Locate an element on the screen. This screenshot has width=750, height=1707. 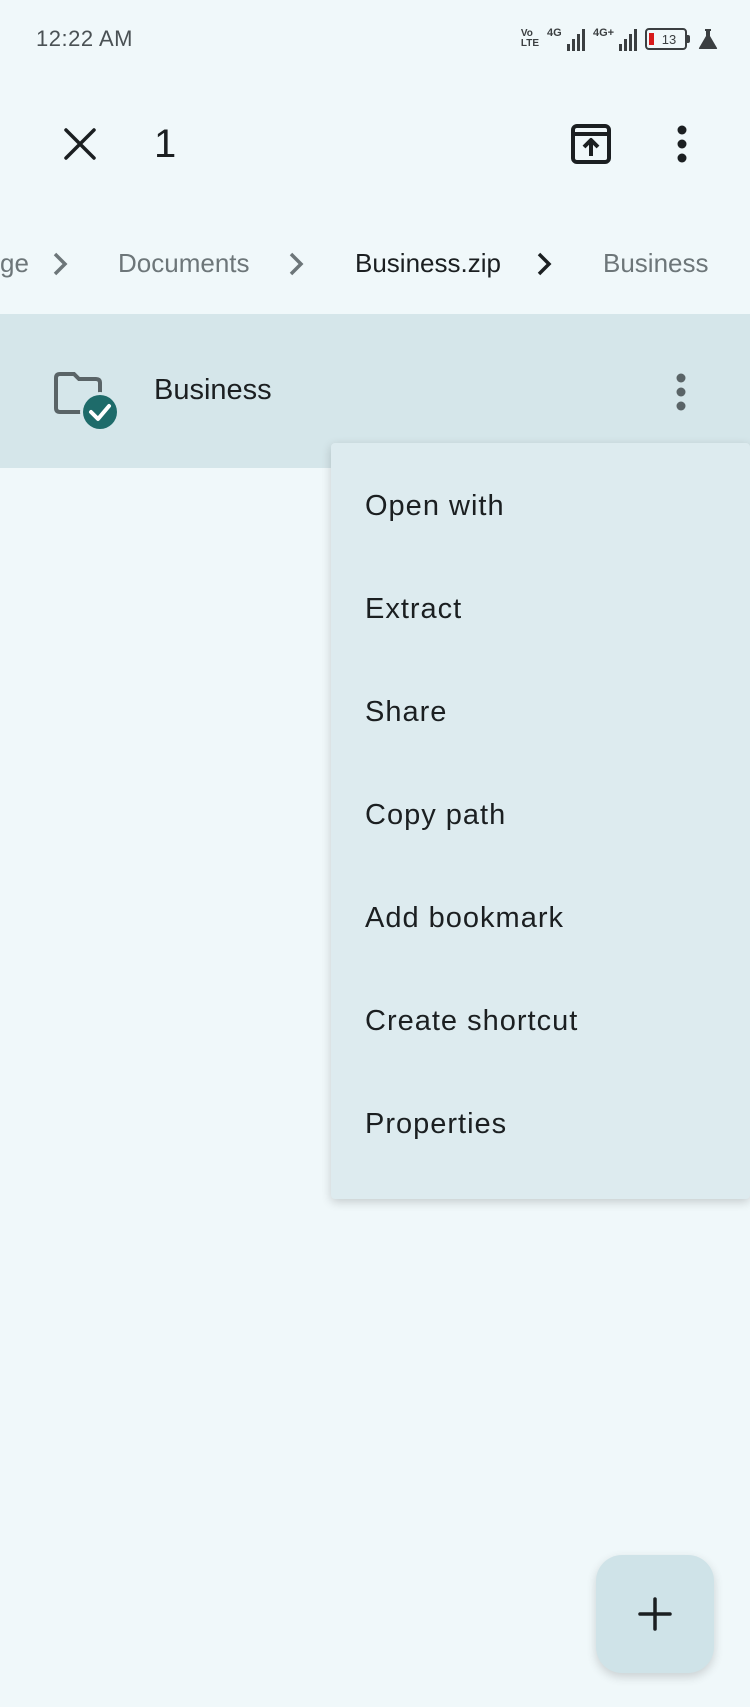
battery-level: 13 is located at coordinates (669, 39).